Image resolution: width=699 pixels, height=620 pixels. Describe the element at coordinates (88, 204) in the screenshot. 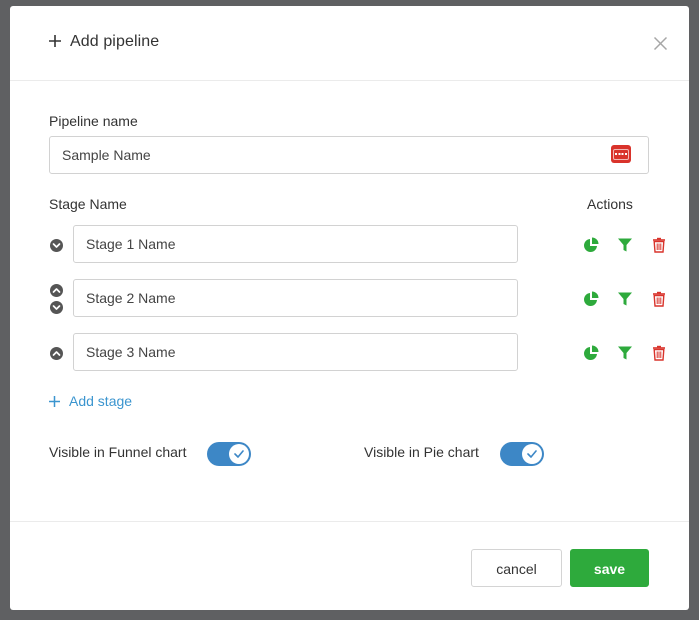

I see `stage-name-header: Stage Name` at that location.